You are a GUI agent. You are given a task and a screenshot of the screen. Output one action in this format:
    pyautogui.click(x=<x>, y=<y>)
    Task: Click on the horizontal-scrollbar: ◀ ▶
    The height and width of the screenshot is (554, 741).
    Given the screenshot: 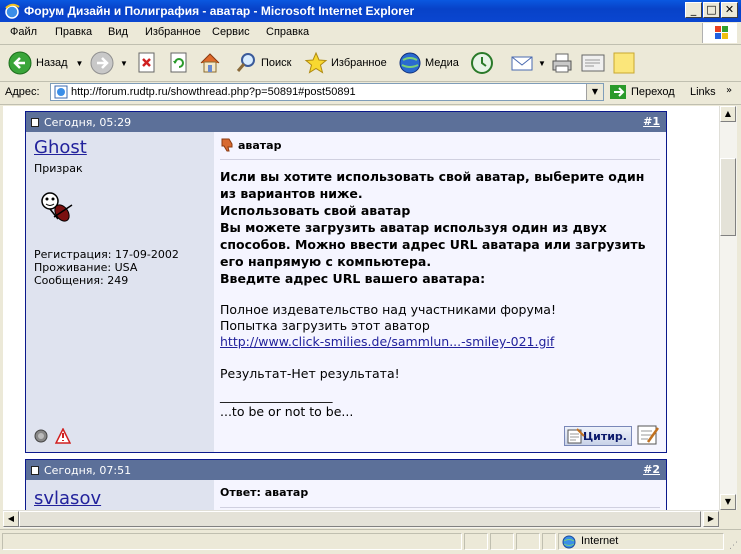 What is the action you would take?
    pyautogui.click(x=361, y=519)
    